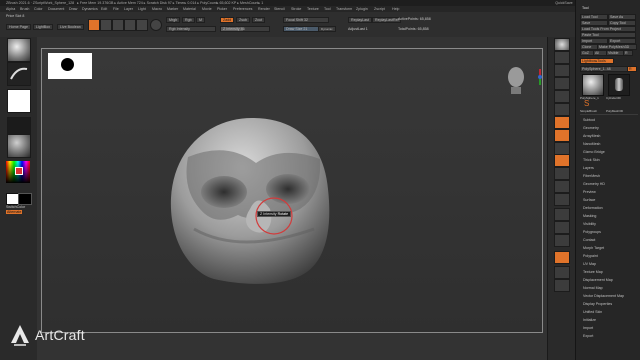  Describe the element at coordinates (106, 25) in the screenshot. I see `draw-mode-button` at that location.